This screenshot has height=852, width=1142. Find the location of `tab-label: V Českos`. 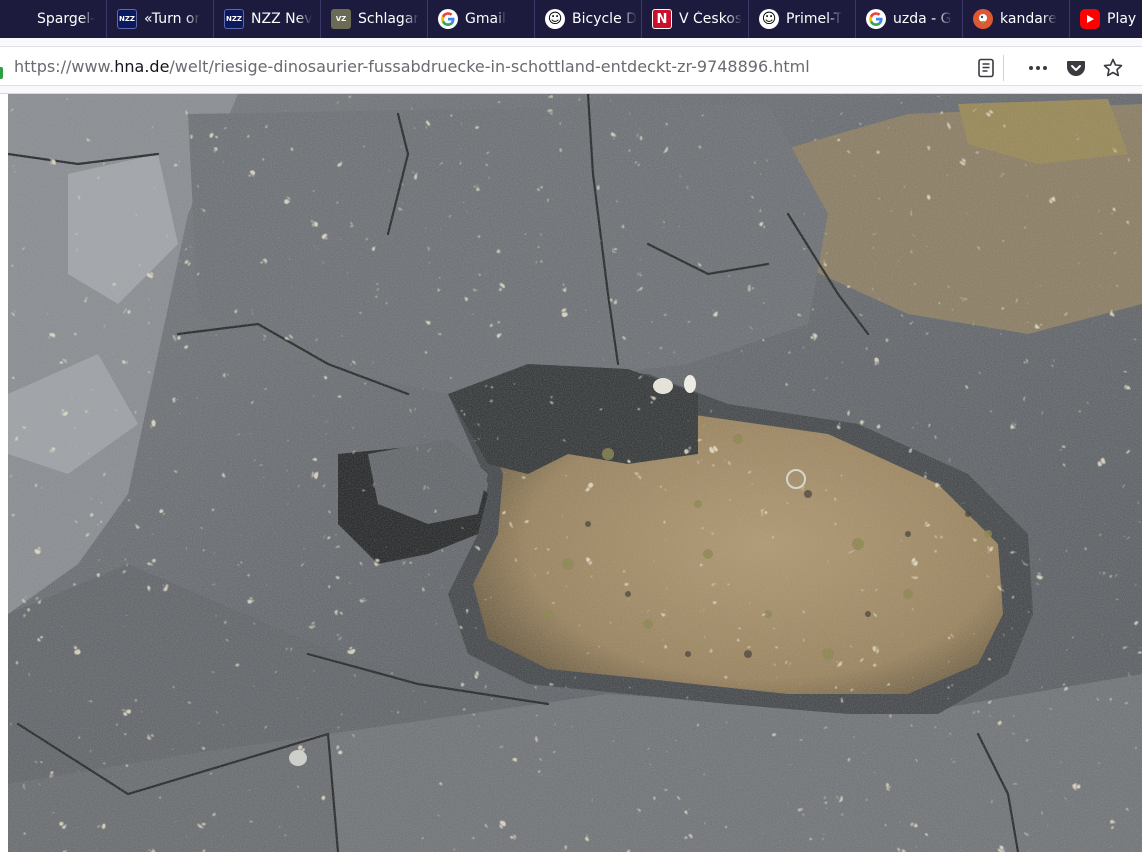

tab-label: V Českos is located at coordinates (711, 19).